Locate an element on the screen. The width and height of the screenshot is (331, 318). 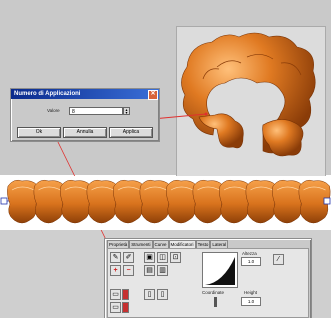
curve-icon is located at coordinates (220, 271).